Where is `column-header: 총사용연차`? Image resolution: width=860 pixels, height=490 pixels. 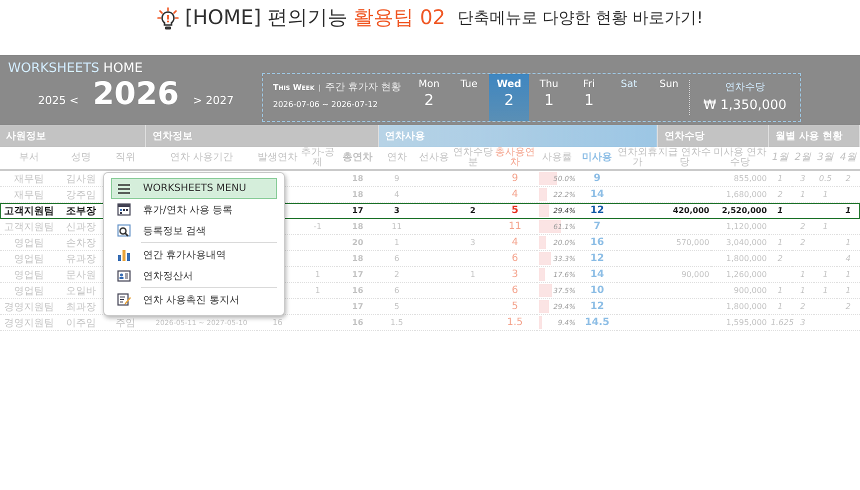
column-header: 총사용연차 is located at coordinates (515, 158).